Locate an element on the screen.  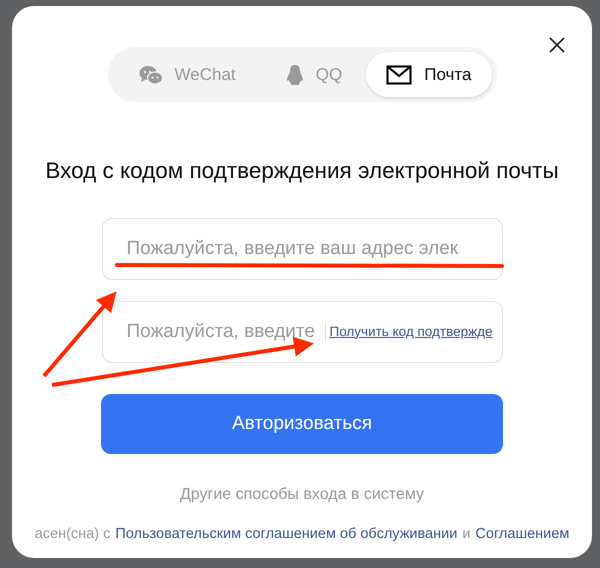
user-agreement-link: Пользовательским соглашением об обслуживании is located at coordinates (286, 535).